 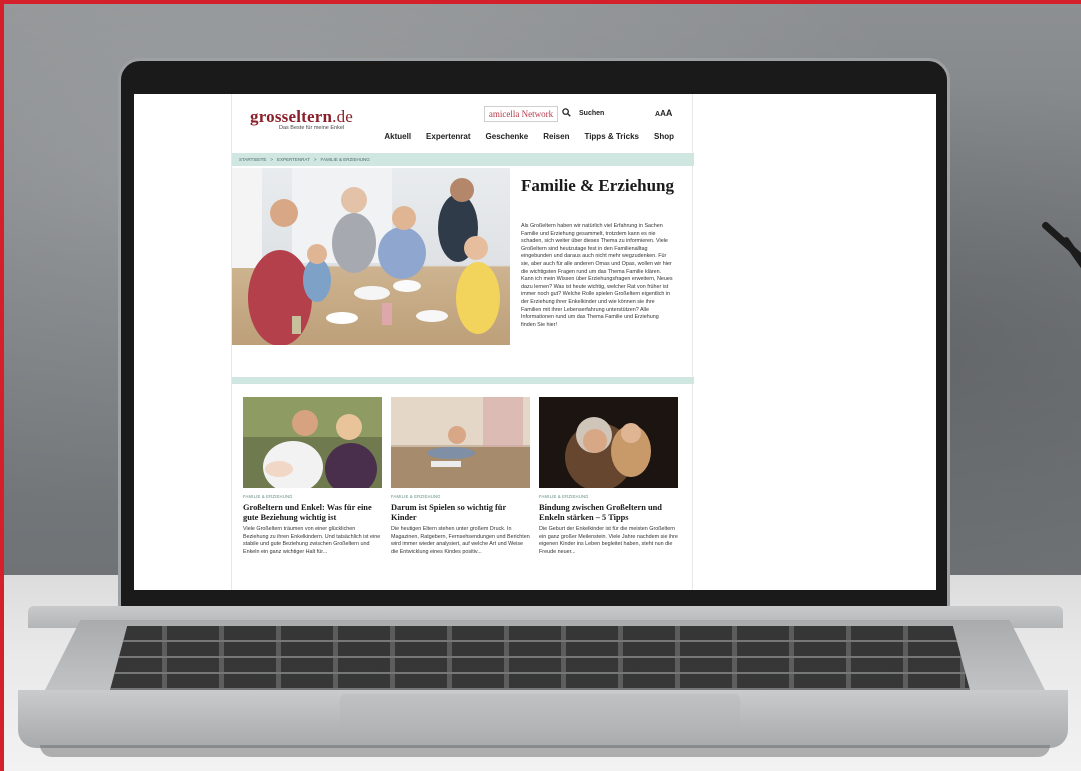 What do you see at coordinates (663, 113) in the screenshot?
I see `font-size-controls: AAA` at bounding box center [663, 113].